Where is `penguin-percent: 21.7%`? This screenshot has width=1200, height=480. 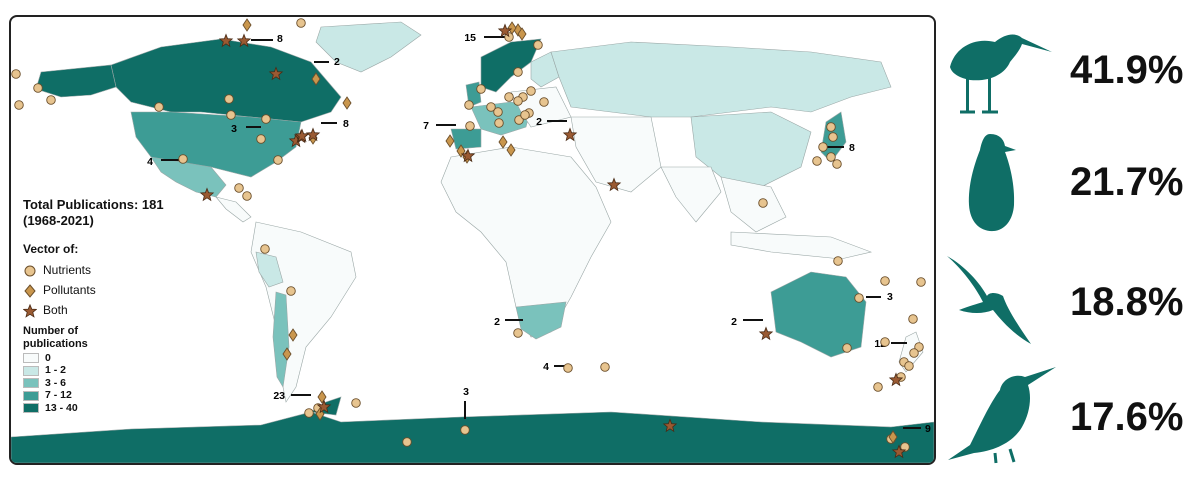
penguin-percent: 21.7% is located at coordinates (1127, 182).